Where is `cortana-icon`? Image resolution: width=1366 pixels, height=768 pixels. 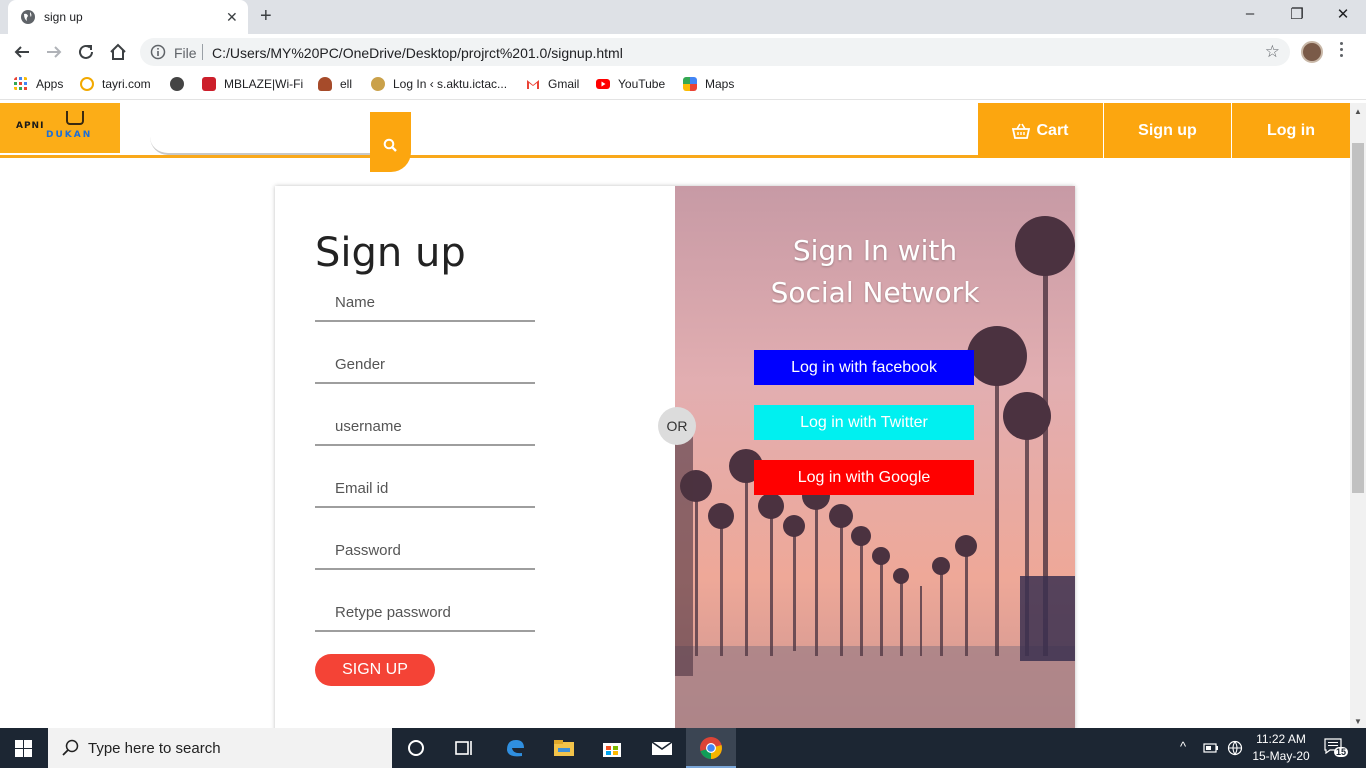
cortana-icon is located at coordinates (416, 748).